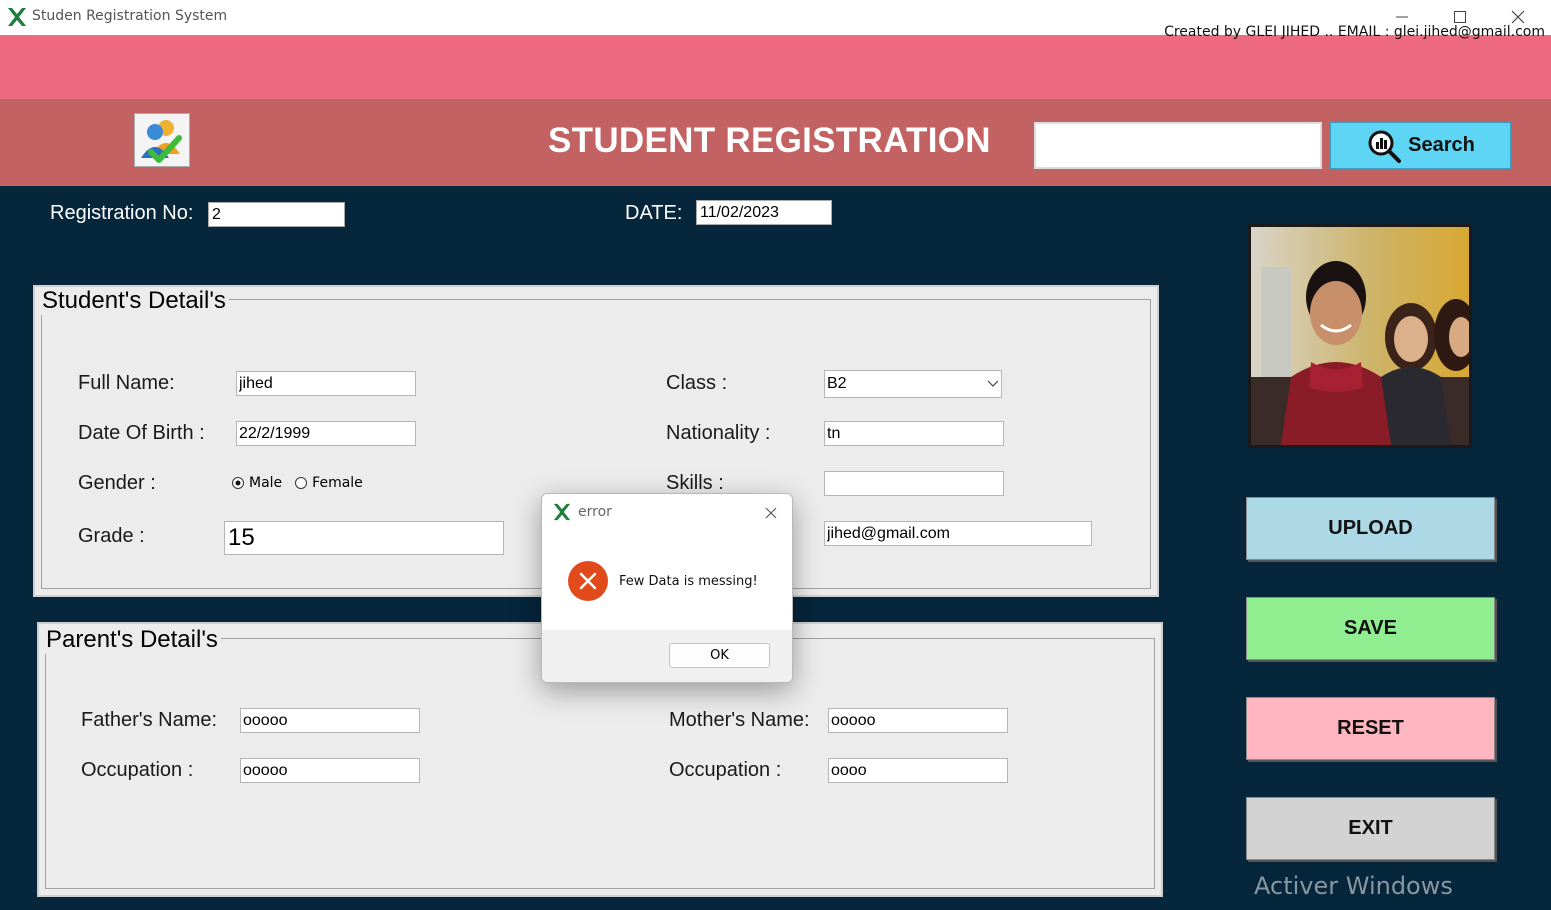 This screenshot has width=1551, height=910. I want to click on search-button-label: Search, so click(1441, 145).